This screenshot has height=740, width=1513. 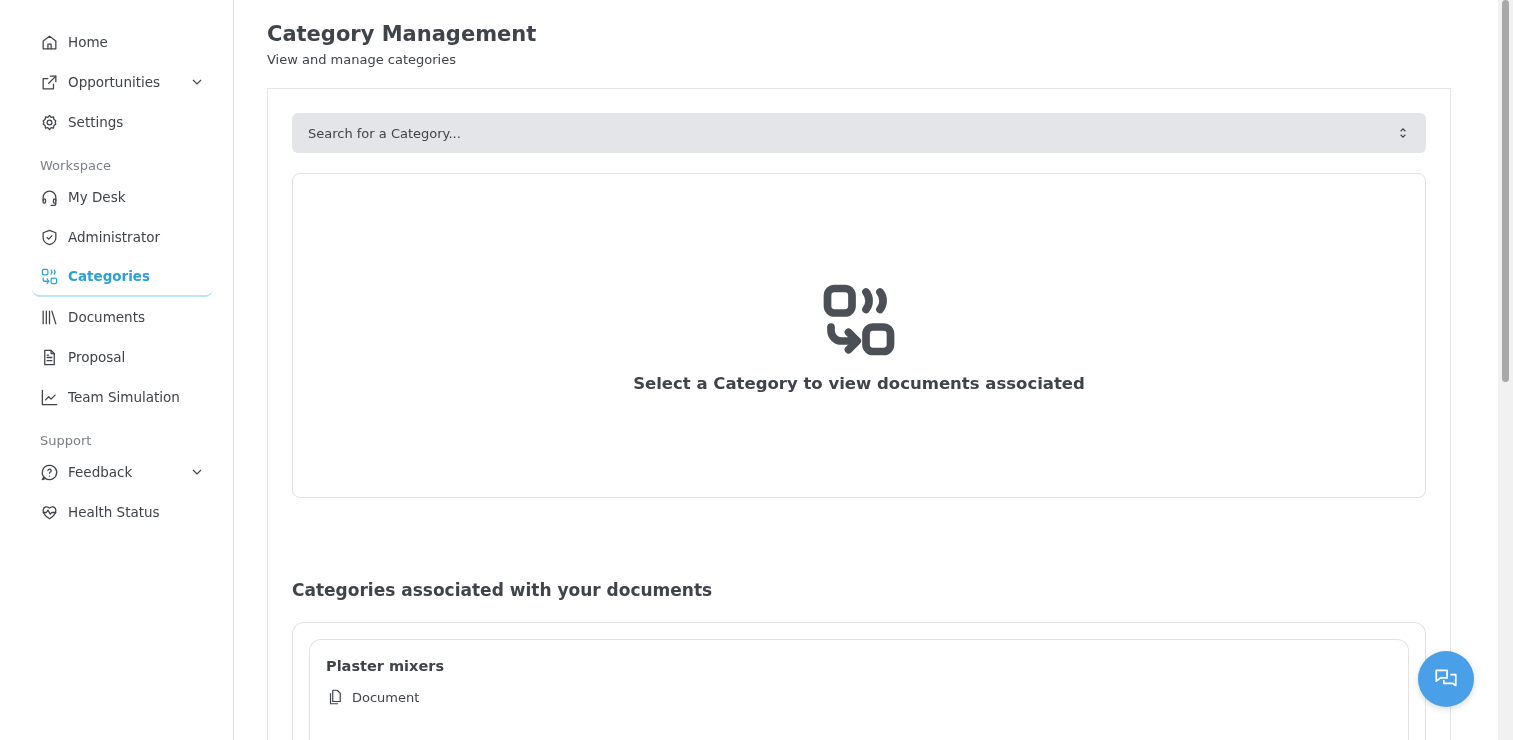 What do you see at coordinates (122, 357) in the screenshot?
I see `sidebar-item: Proposal` at bounding box center [122, 357].